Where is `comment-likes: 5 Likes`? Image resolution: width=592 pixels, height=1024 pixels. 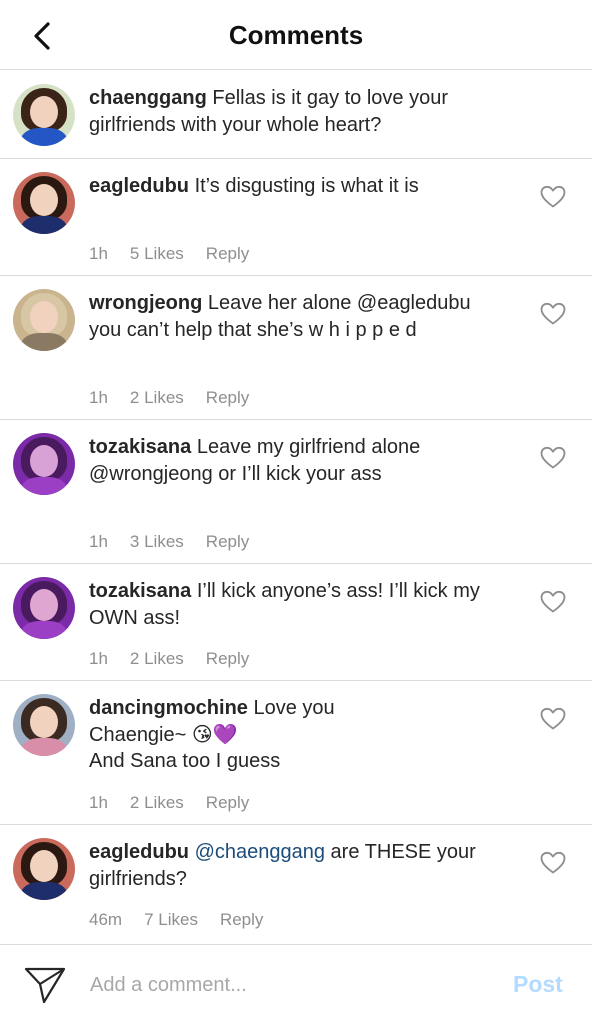 comment-likes: 5 Likes is located at coordinates (157, 254).